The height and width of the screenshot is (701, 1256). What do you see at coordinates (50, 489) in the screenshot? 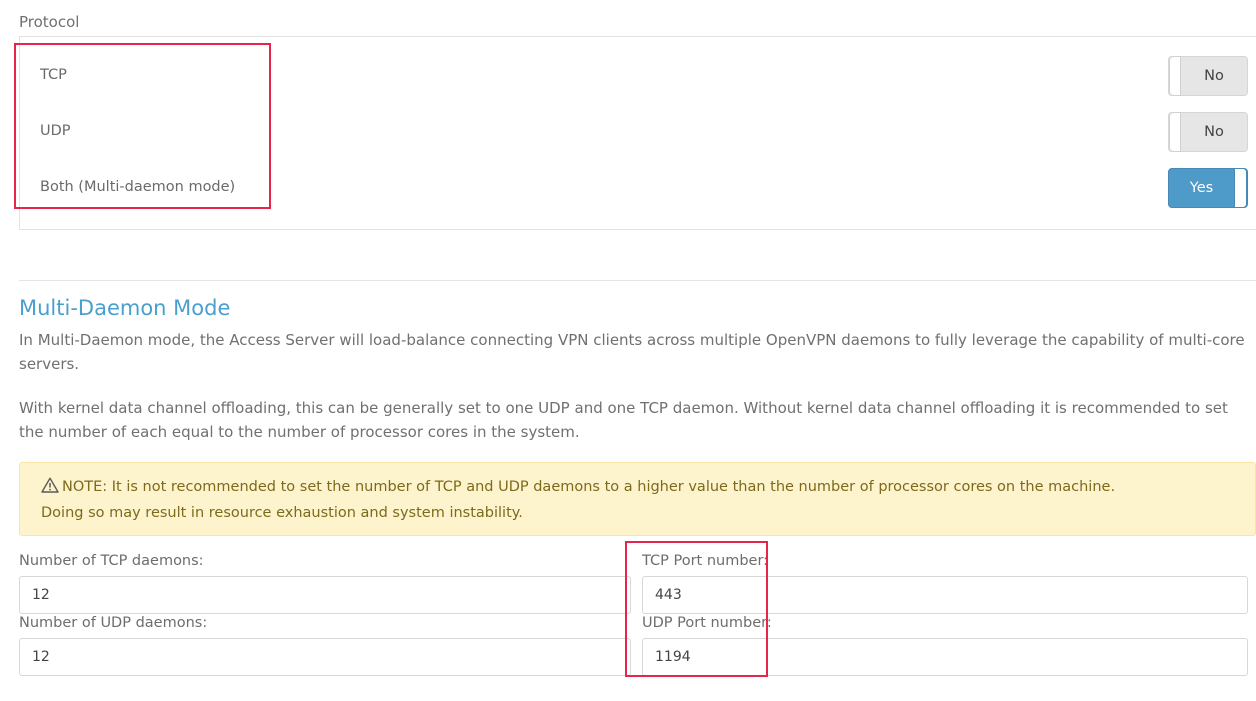
I see `warning-triangle-icon` at bounding box center [50, 489].